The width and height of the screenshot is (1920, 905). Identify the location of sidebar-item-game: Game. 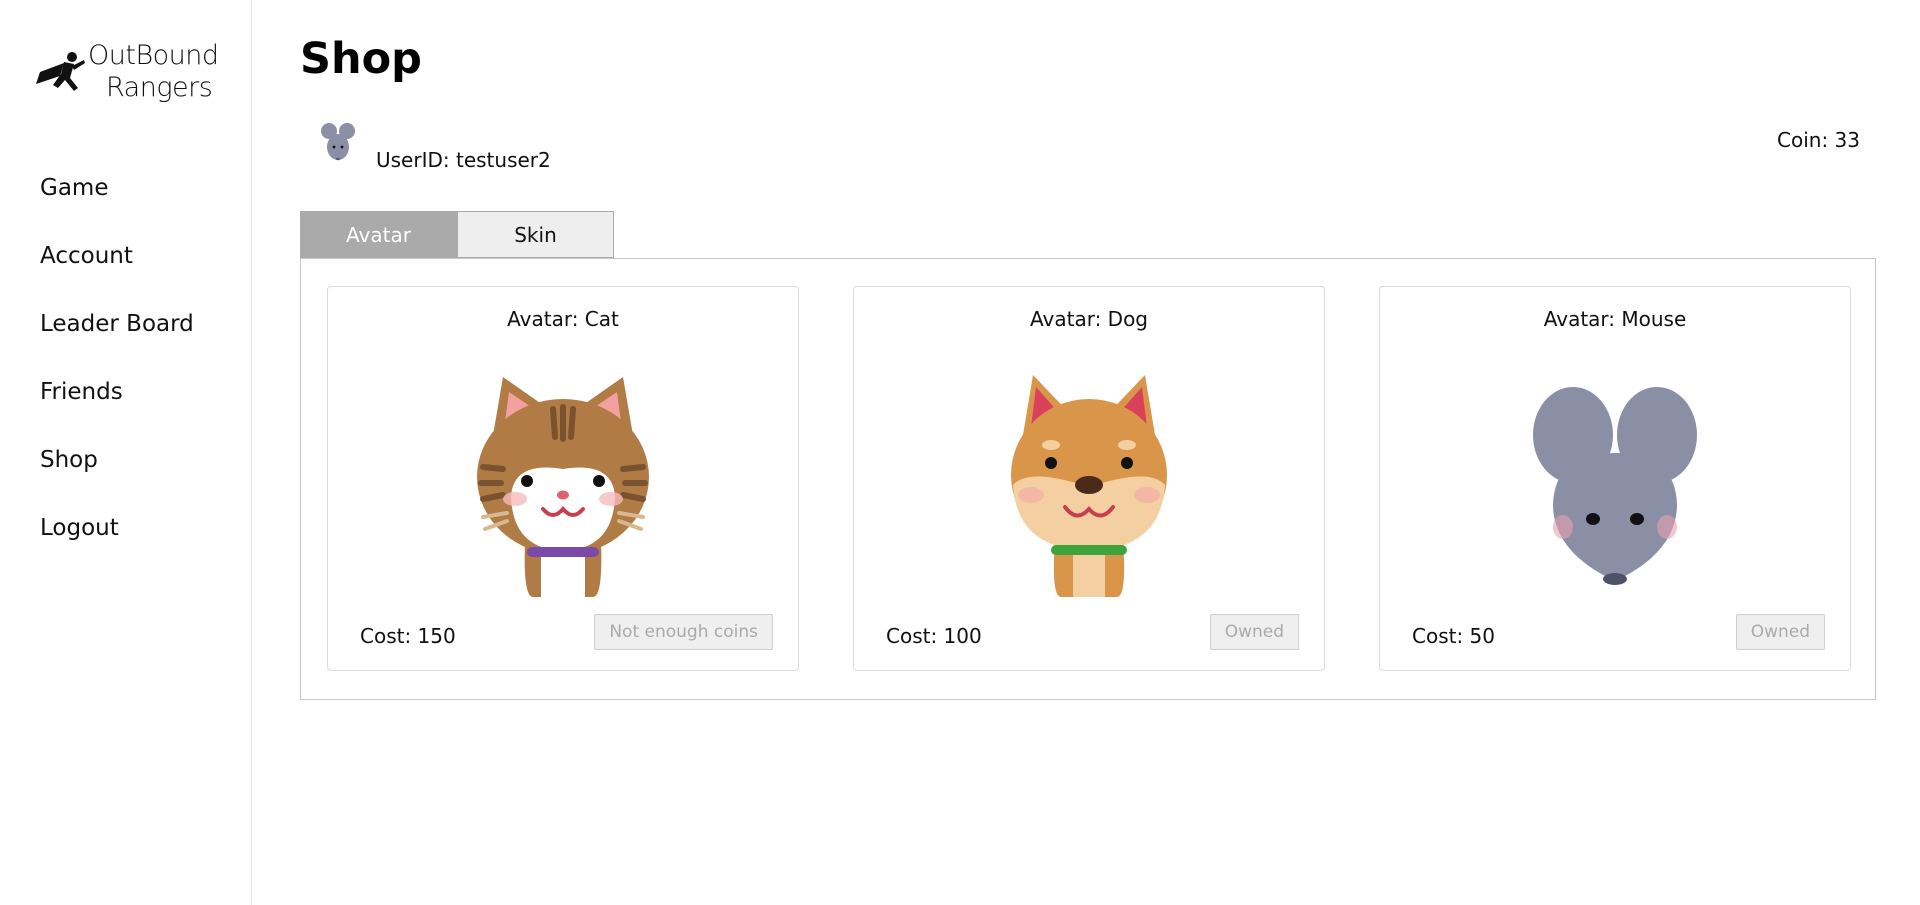
(117, 204).